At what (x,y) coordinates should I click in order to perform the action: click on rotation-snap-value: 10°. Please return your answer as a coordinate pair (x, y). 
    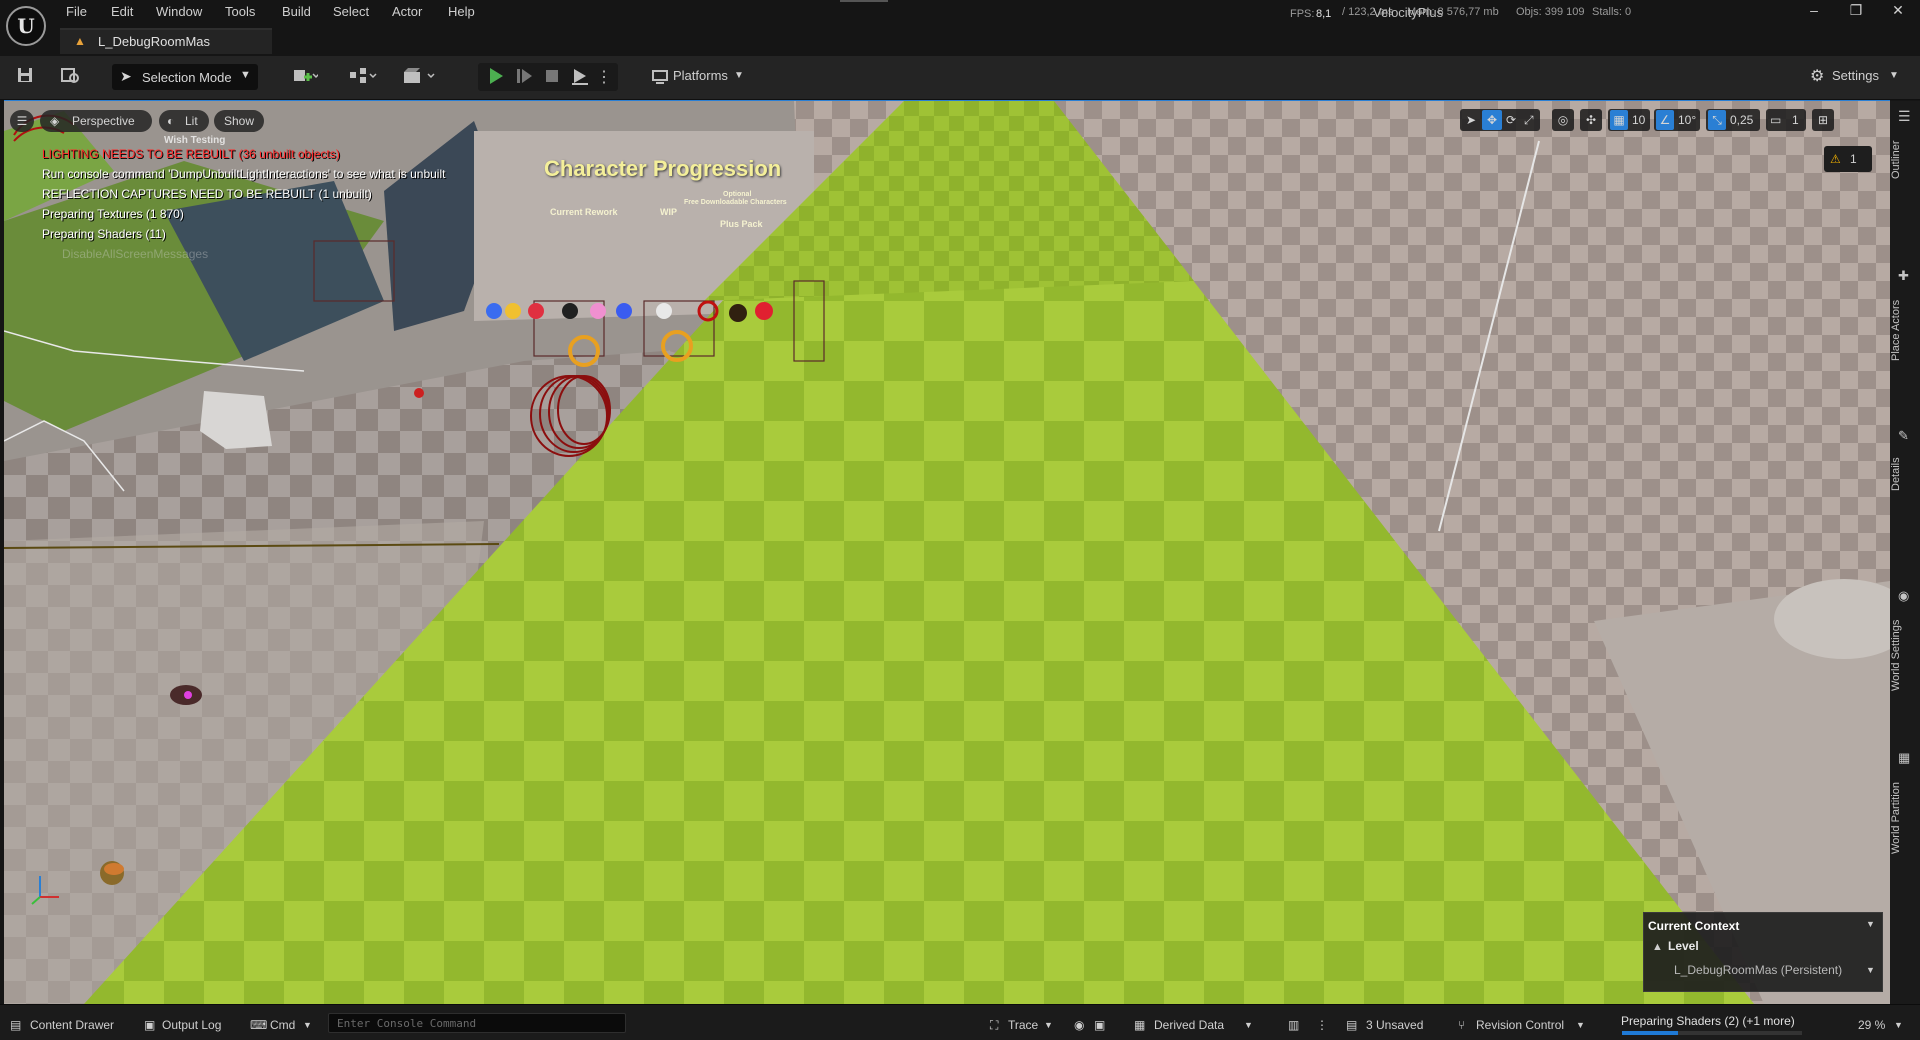
    Looking at the image, I should click on (1687, 120).